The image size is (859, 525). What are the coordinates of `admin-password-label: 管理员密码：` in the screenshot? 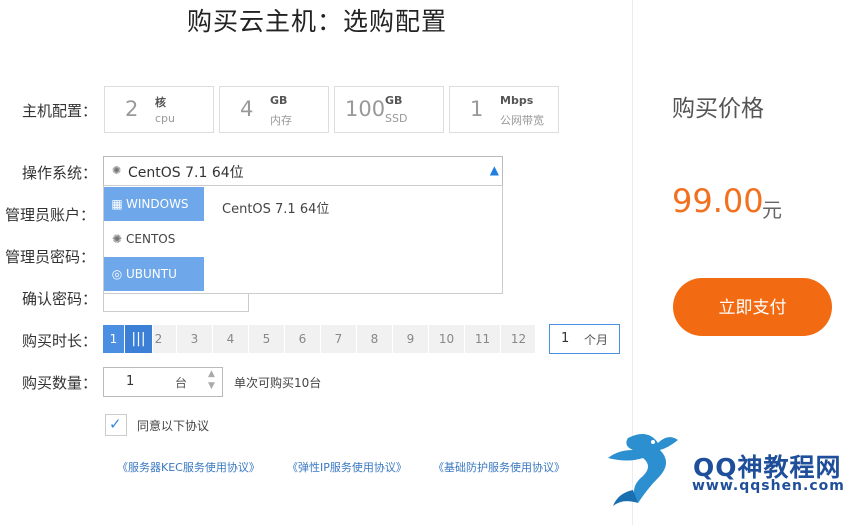 It's located at (50, 257).